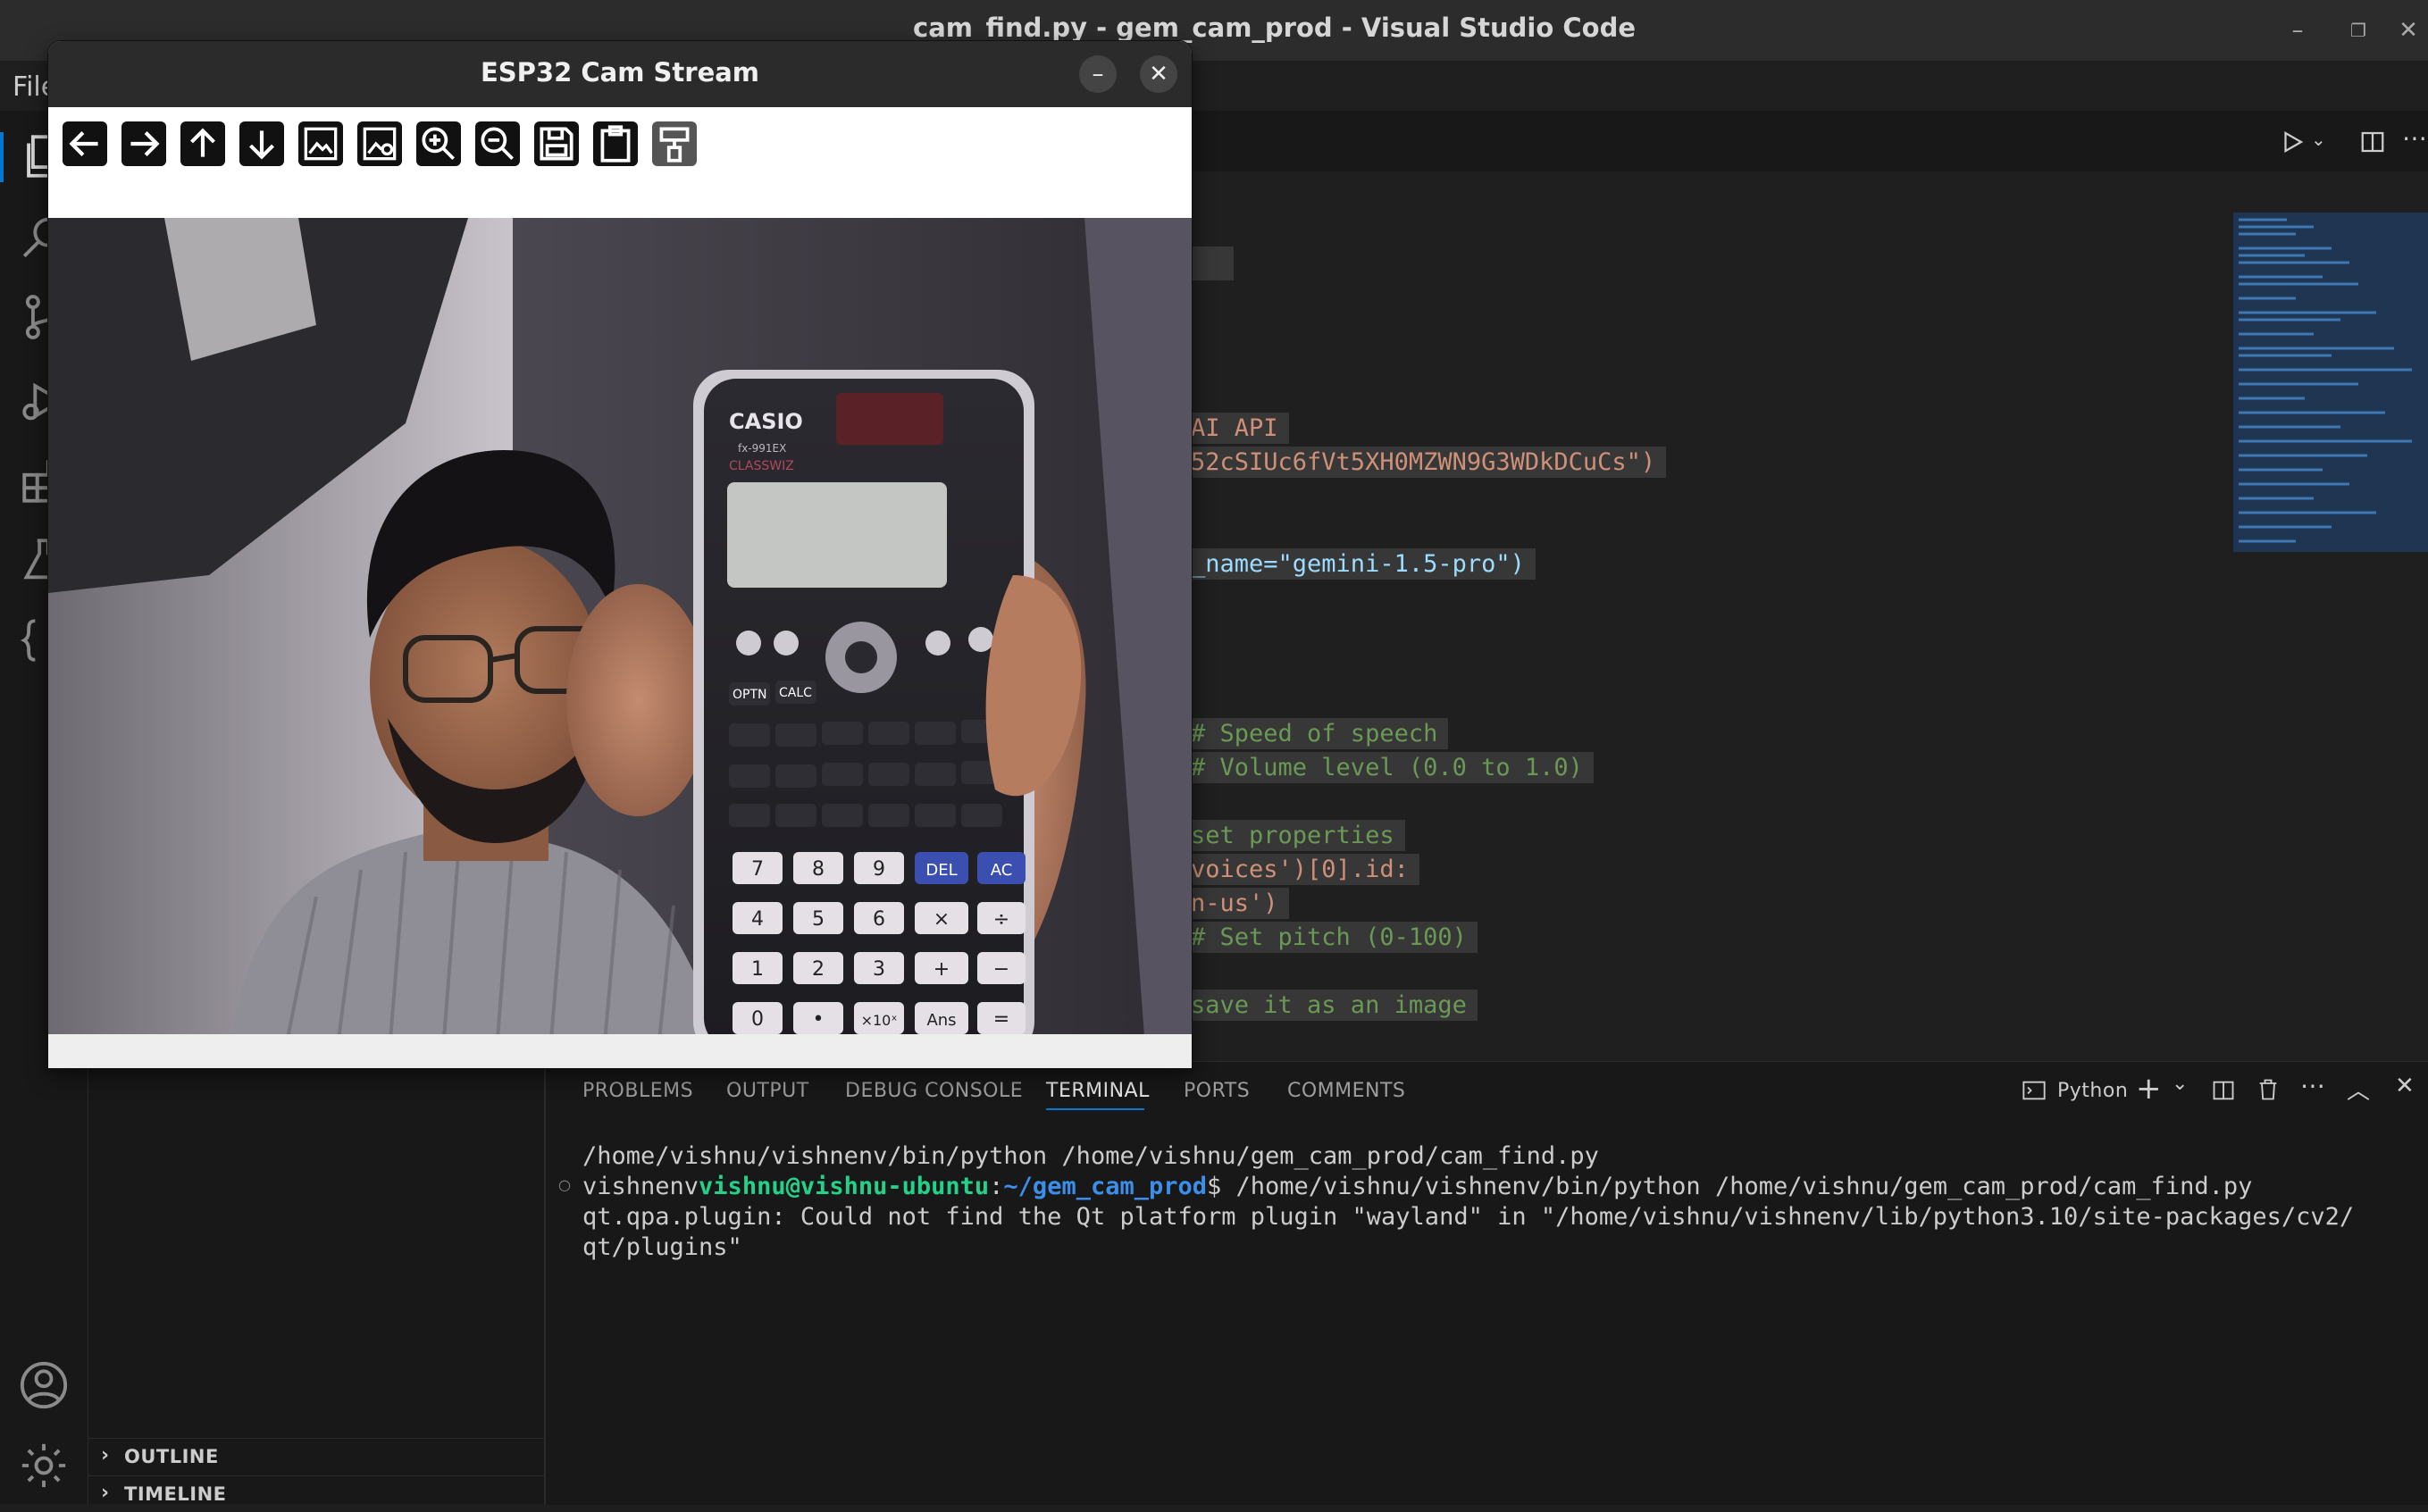  What do you see at coordinates (1158, 74) in the screenshot?
I see `cam-close-button: ✕` at bounding box center [1158, 74].